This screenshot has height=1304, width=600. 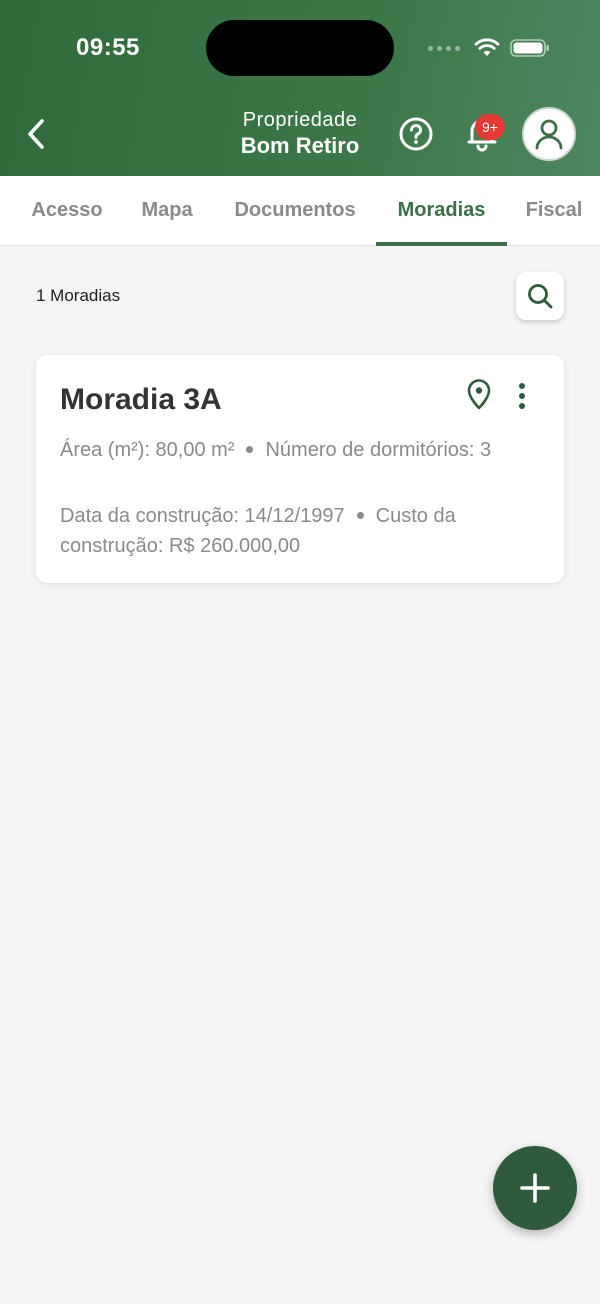 What do you see at coordinates (522, 396) in the screenshot?
I see `more-vertical-icon` at bounding box center [522, 396].